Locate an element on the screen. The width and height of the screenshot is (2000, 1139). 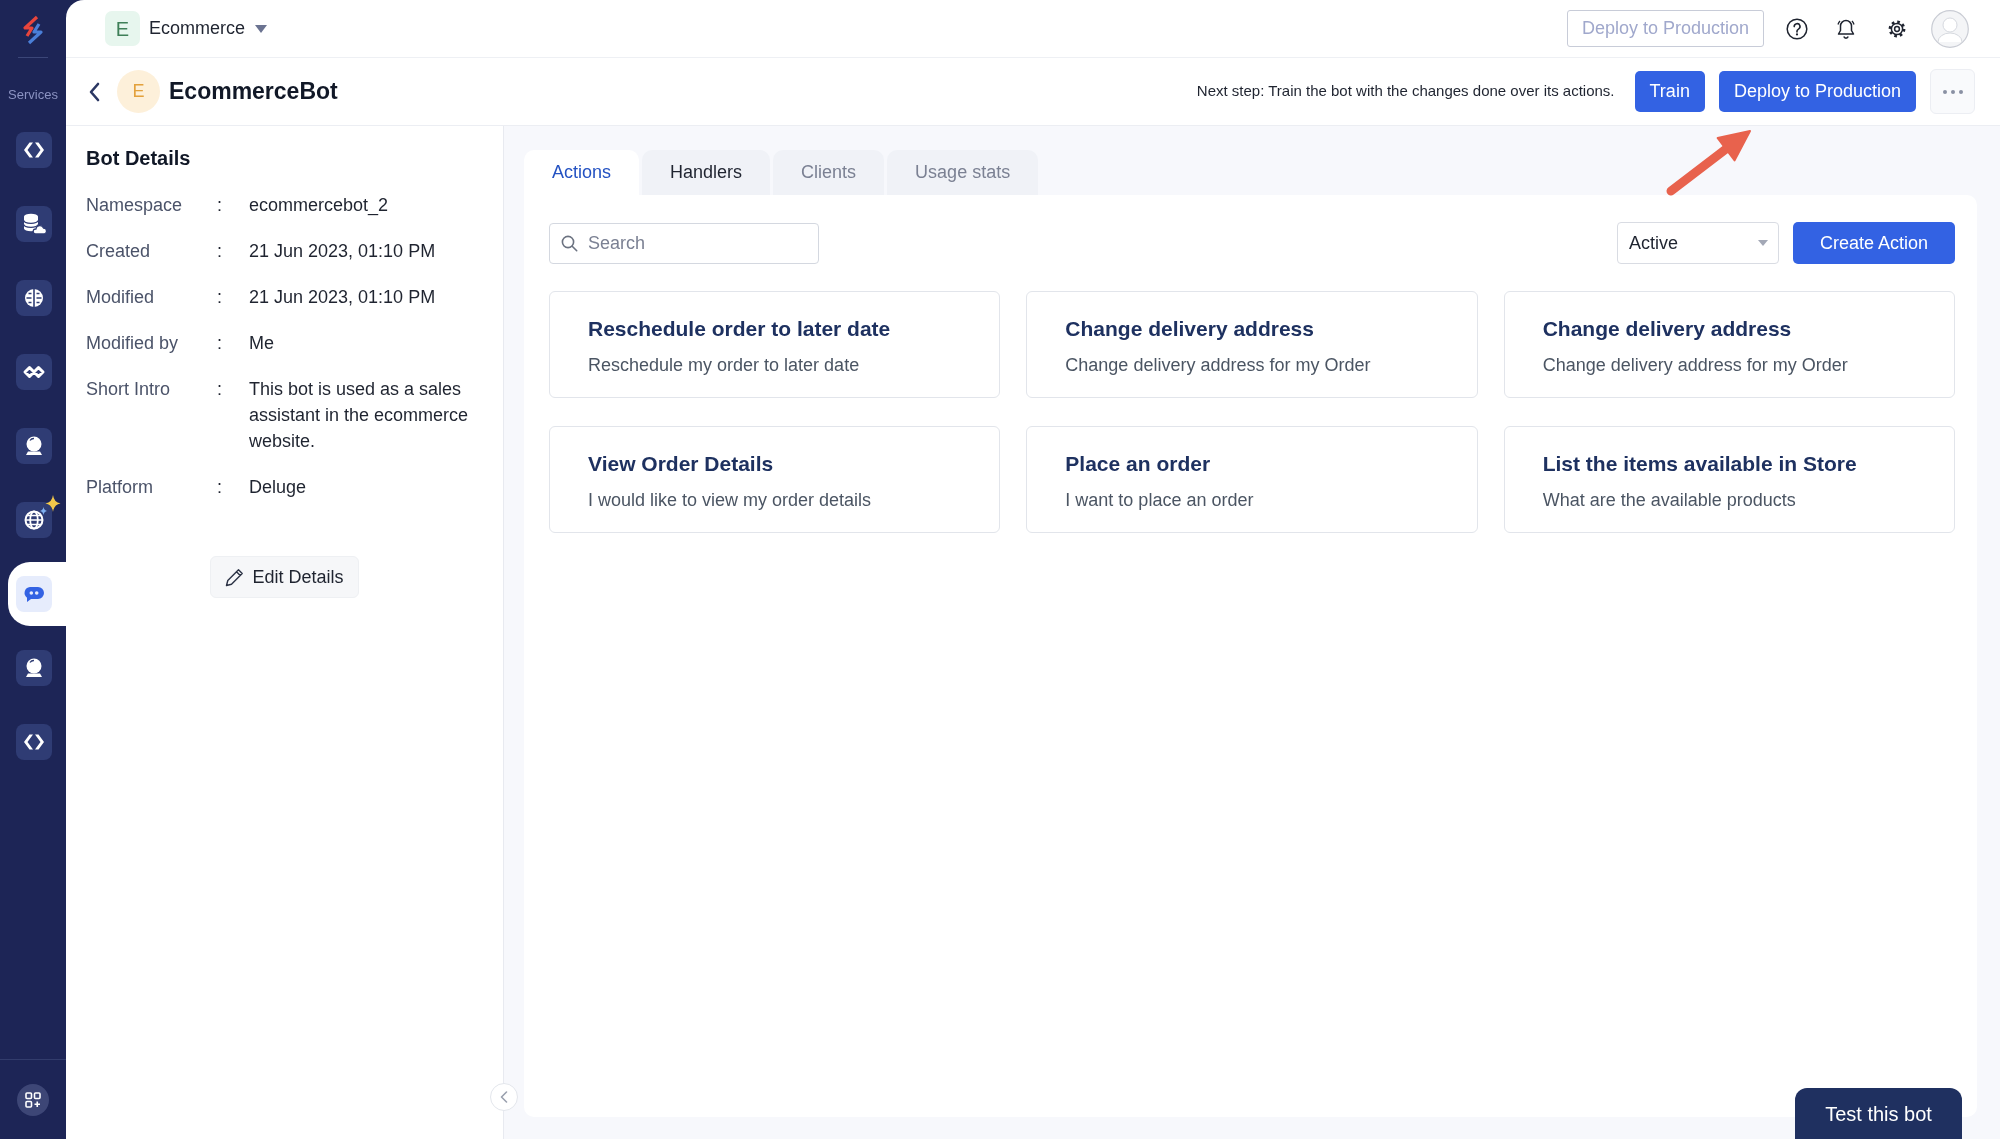
detail-value: ecommercebot_2 is located at coordinates (319, 206).